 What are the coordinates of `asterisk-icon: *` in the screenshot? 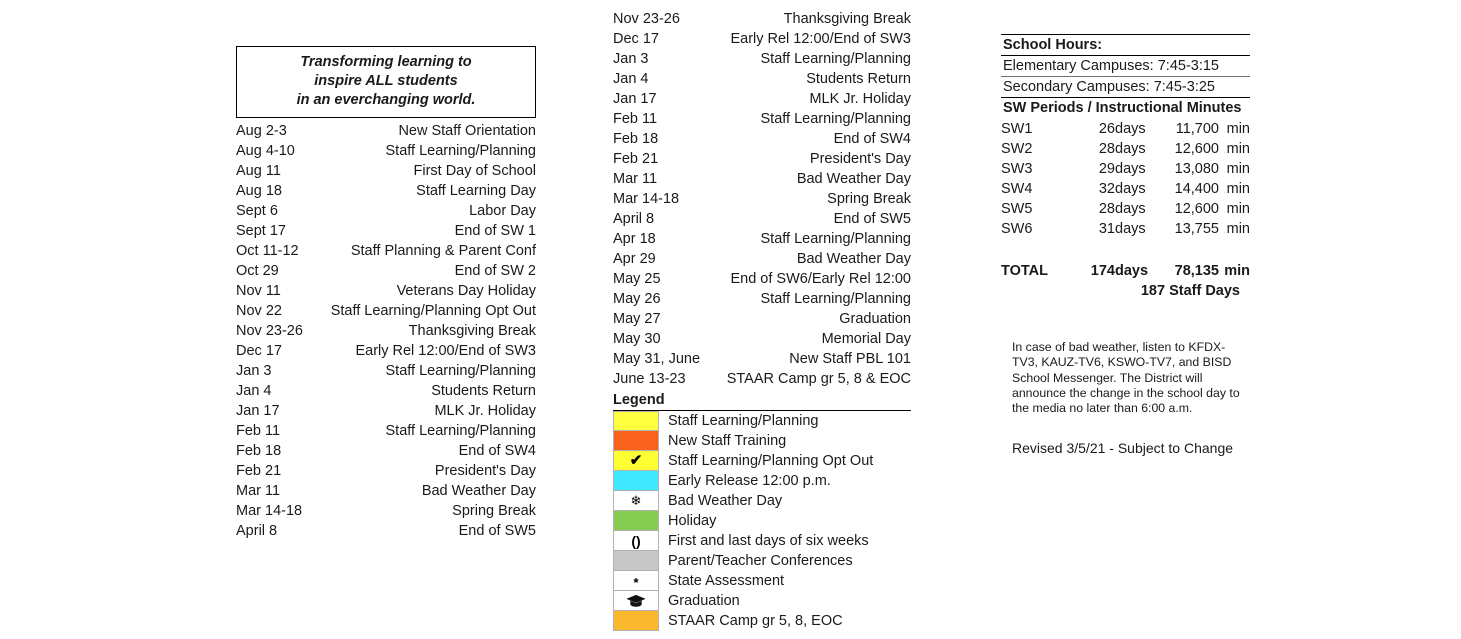 It's located at (636, 582).